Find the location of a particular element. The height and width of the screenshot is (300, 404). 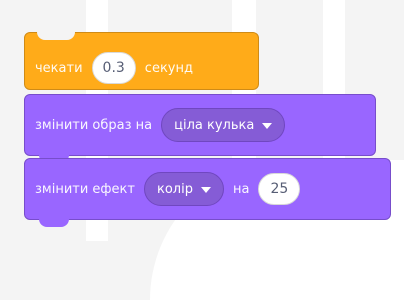

seconds-label: секунд is located at coordinates (168, 68).